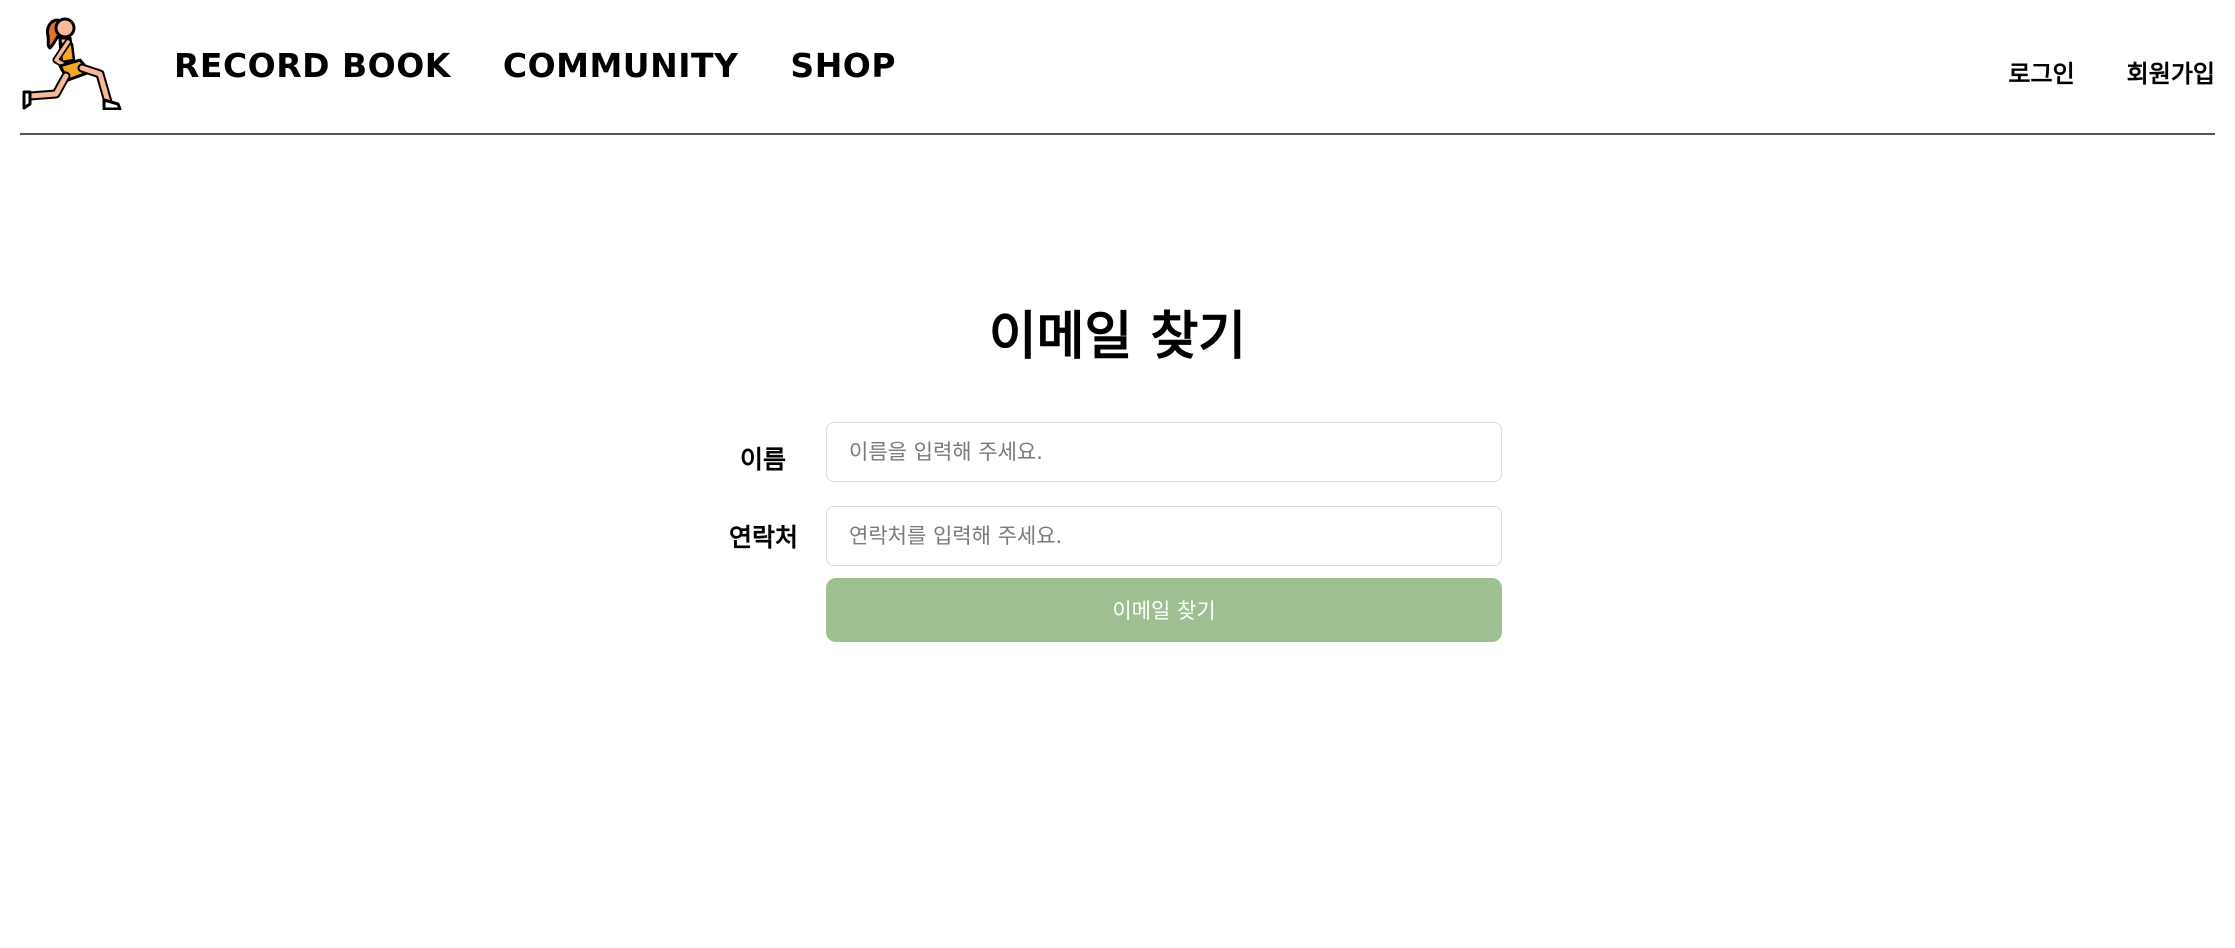 This screenshot has width=2235, height=948. Describe the element at coordinates (312, 65) in the screenshot. I see `nav-record-book: RECORD BOOK` at that location.